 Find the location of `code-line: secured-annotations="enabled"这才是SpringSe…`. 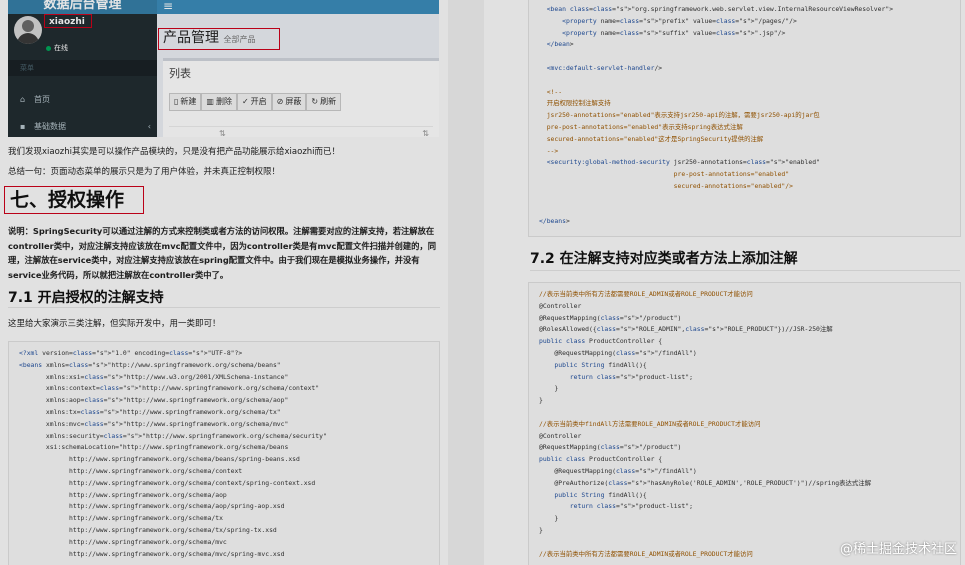

code-line: secured-annotations="enabled"这才是SpringSe… is located at coordinates (651, 138).